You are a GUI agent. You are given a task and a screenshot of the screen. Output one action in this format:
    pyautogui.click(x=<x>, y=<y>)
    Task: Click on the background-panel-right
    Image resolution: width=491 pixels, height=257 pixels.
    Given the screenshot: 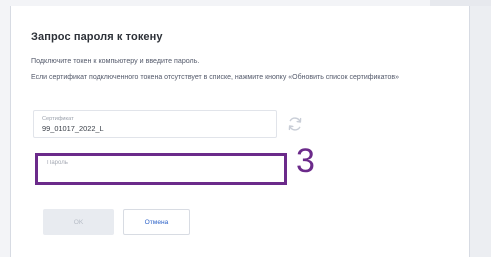 What is the action you would take?
    pyautogui.click(x=480, y=131)
    